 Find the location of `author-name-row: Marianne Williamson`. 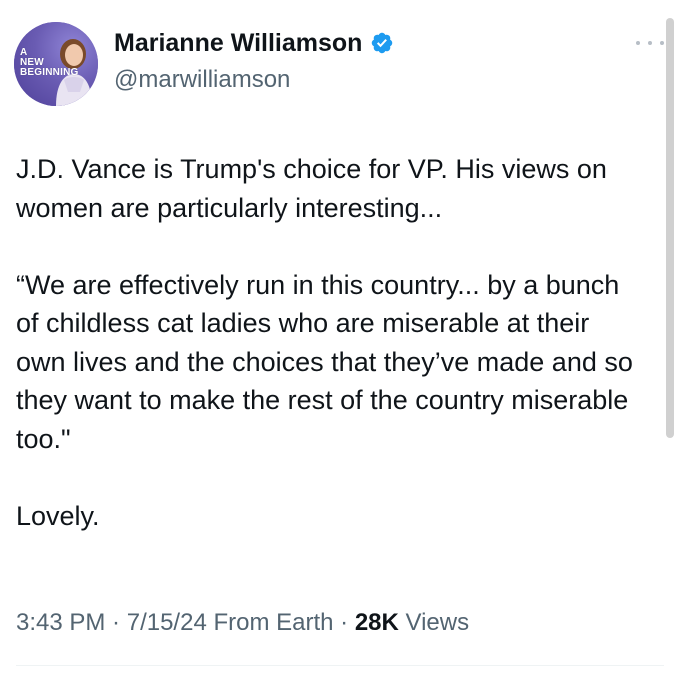

author-name-row: Marianne Williamson is located at coordinates (254, 43).